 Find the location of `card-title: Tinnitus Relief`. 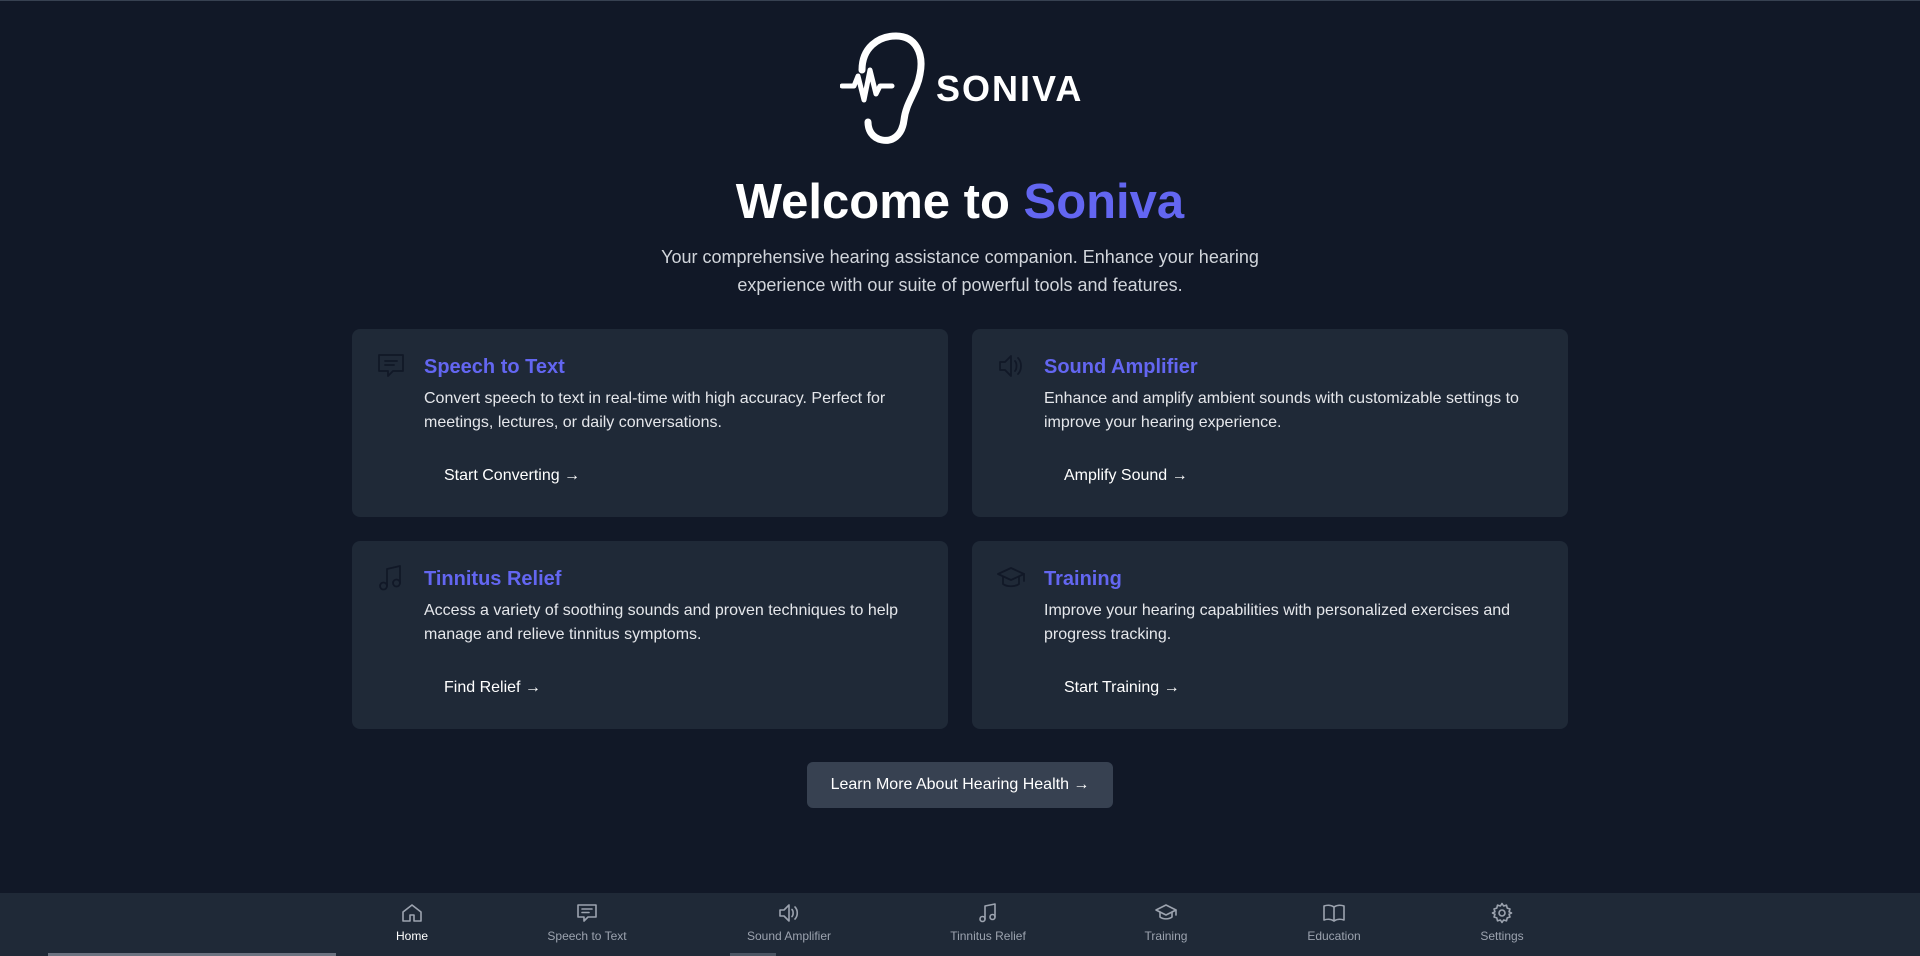

card-title: Tinnitus Relief is located at coordinates (493, 579).